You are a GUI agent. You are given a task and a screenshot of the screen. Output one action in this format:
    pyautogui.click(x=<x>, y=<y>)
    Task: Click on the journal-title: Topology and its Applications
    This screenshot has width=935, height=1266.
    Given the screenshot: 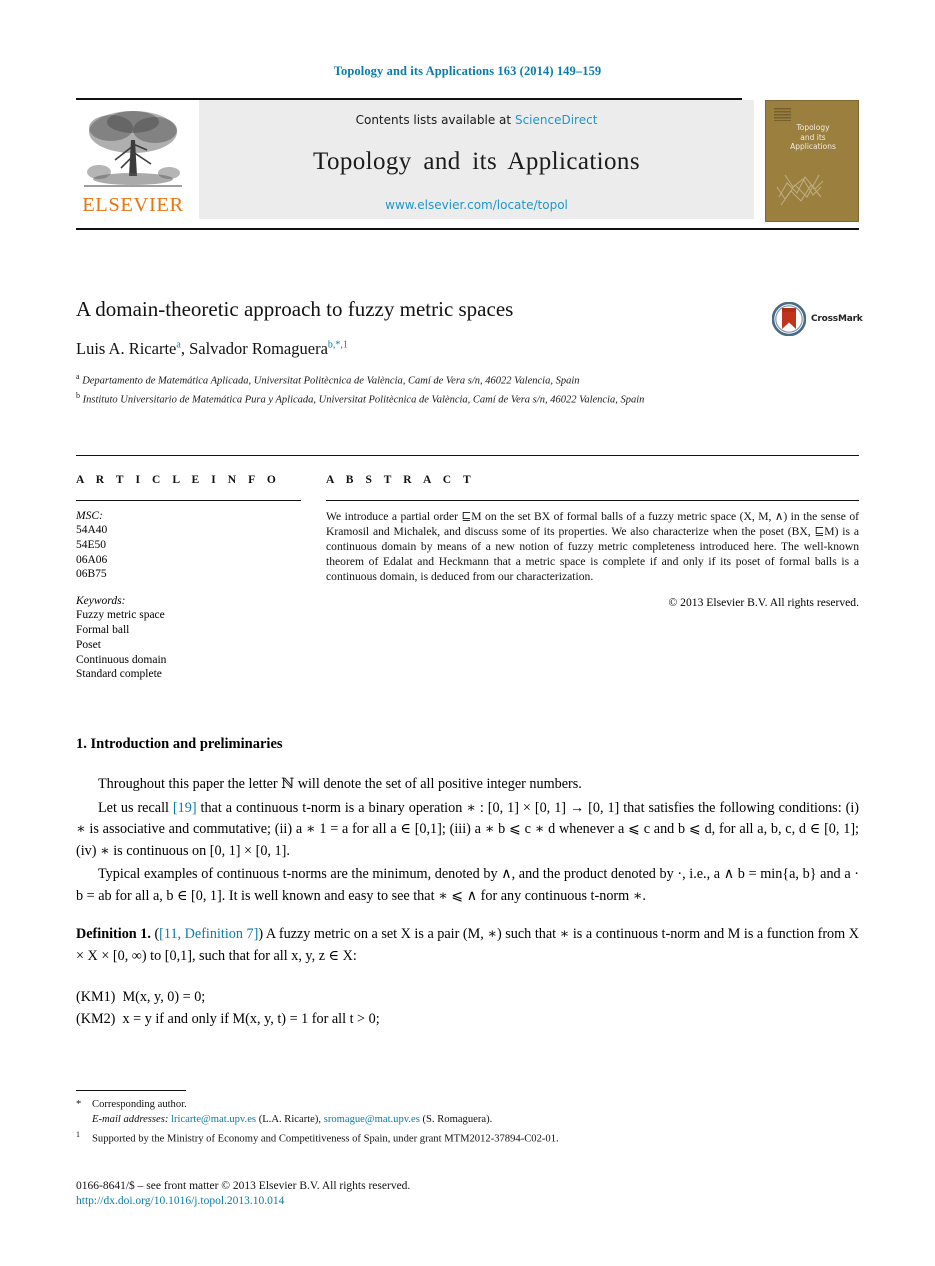 What is the action you would take?
    pyautogui.click(x=476, y=161)
    